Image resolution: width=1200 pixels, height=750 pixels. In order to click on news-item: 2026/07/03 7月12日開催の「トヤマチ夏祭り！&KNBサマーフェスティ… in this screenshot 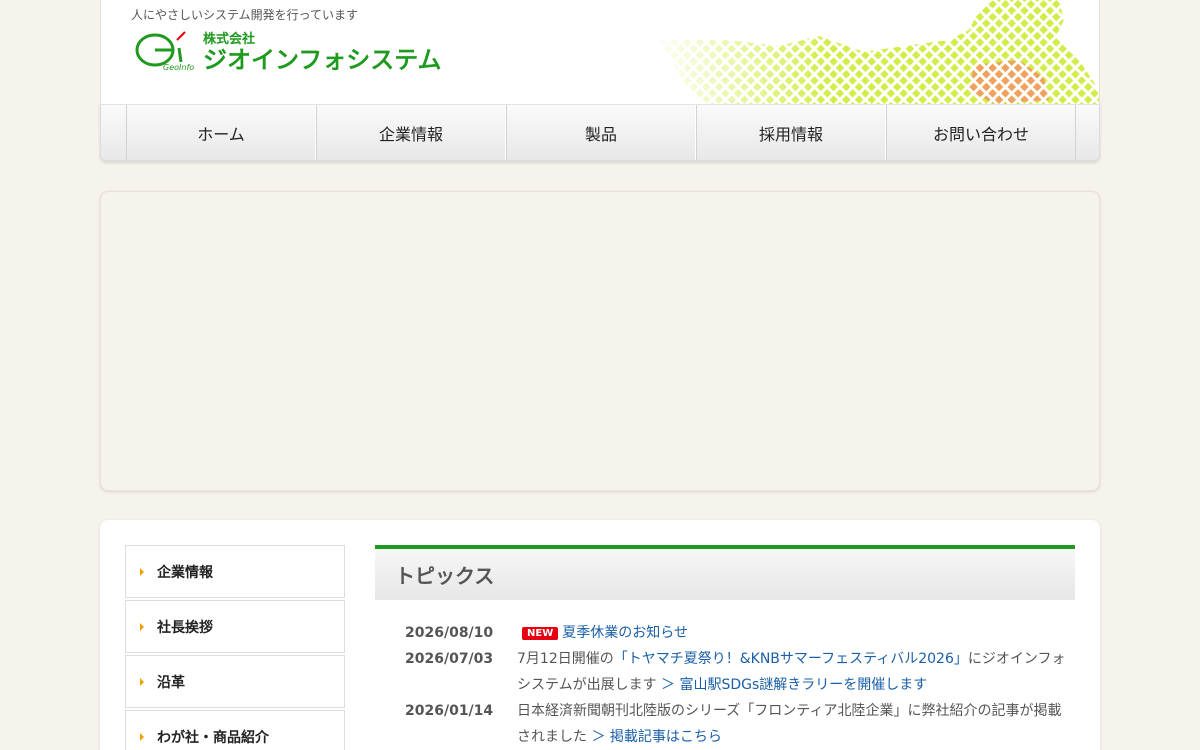, I will do `click(725, 672)`.